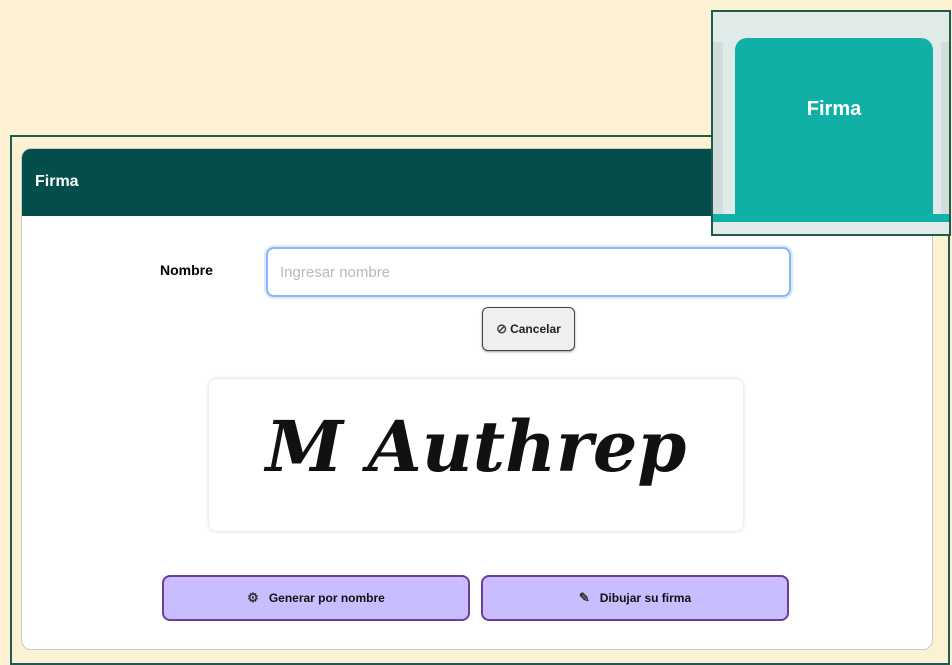  I want to click on tab-left-neighbor, so click(718, 130).